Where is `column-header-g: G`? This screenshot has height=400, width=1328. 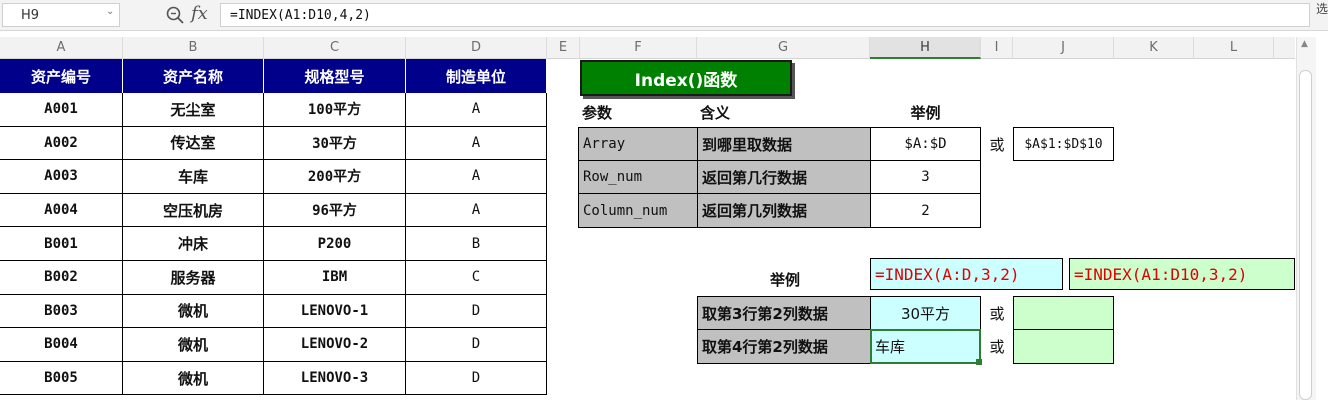 column-header-g: G is located at coordinates (783, 48).